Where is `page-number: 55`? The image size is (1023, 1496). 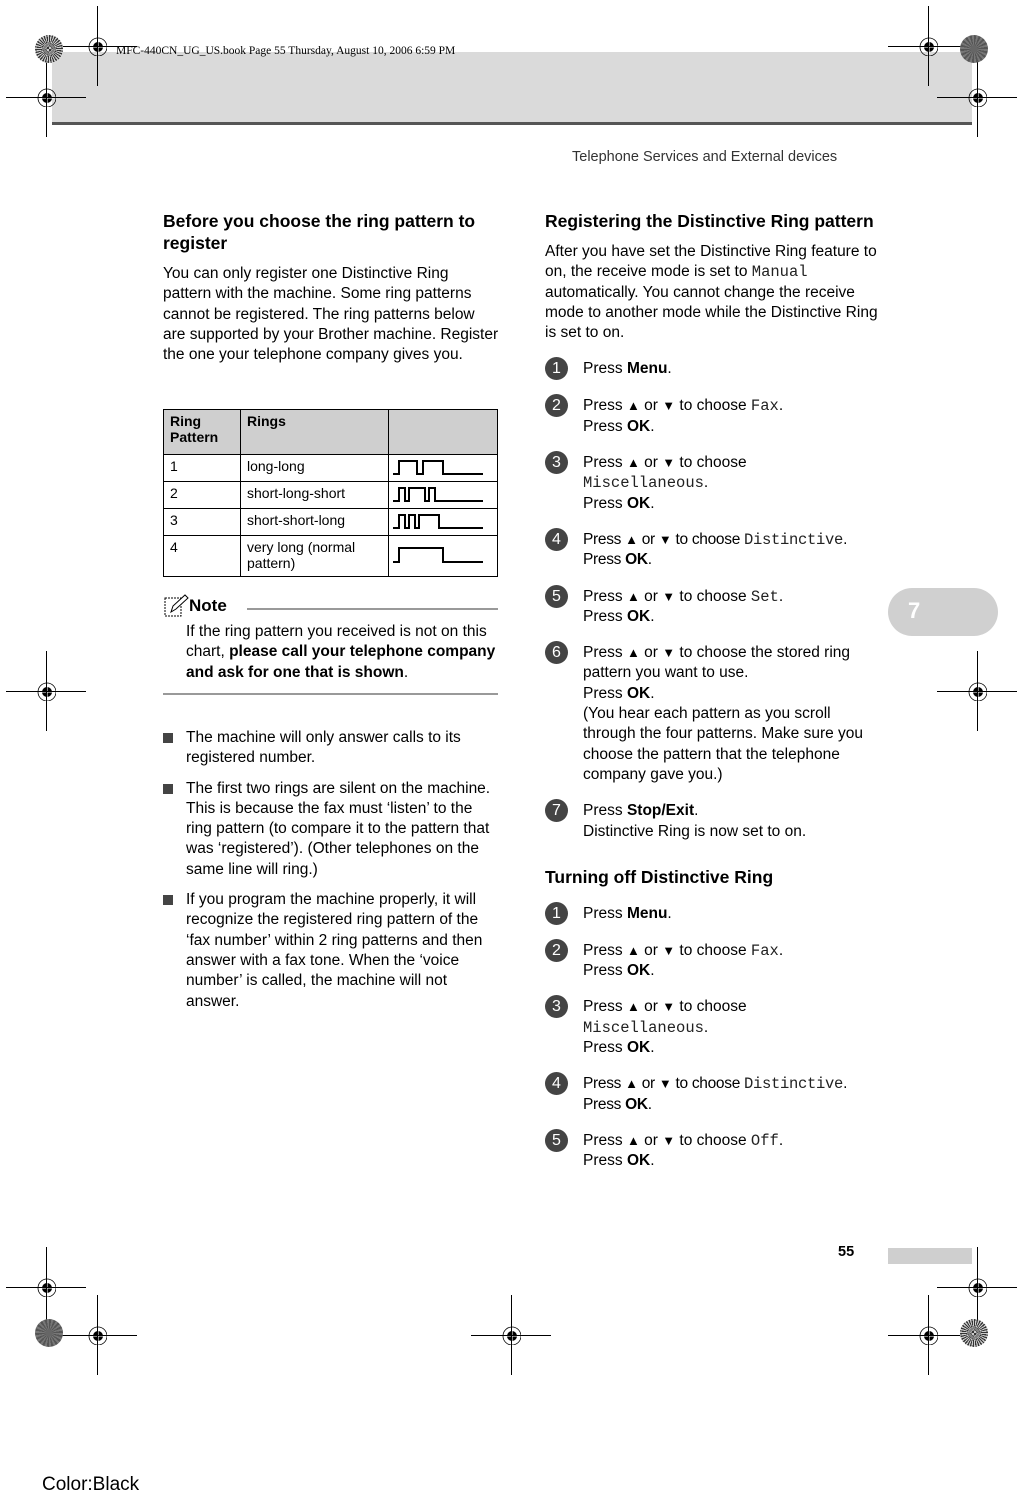 page-number: 55 is located at coordinates (846, 1252).